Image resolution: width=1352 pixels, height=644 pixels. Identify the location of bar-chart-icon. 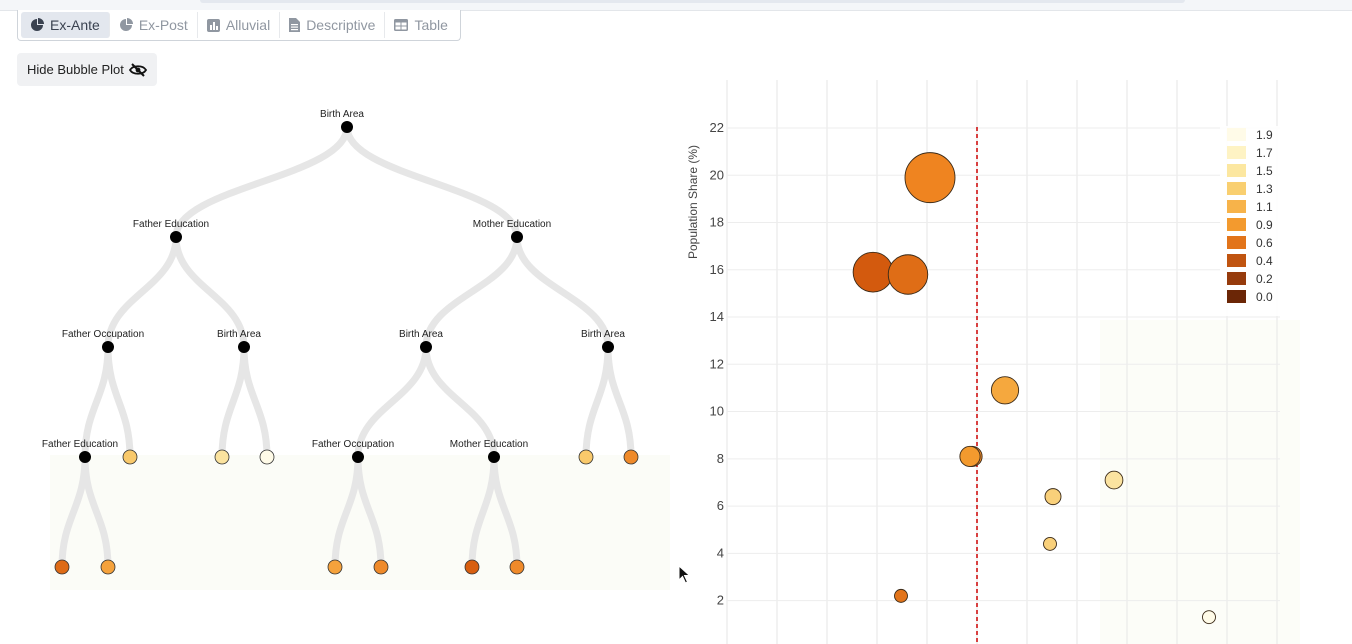
(213, 25).